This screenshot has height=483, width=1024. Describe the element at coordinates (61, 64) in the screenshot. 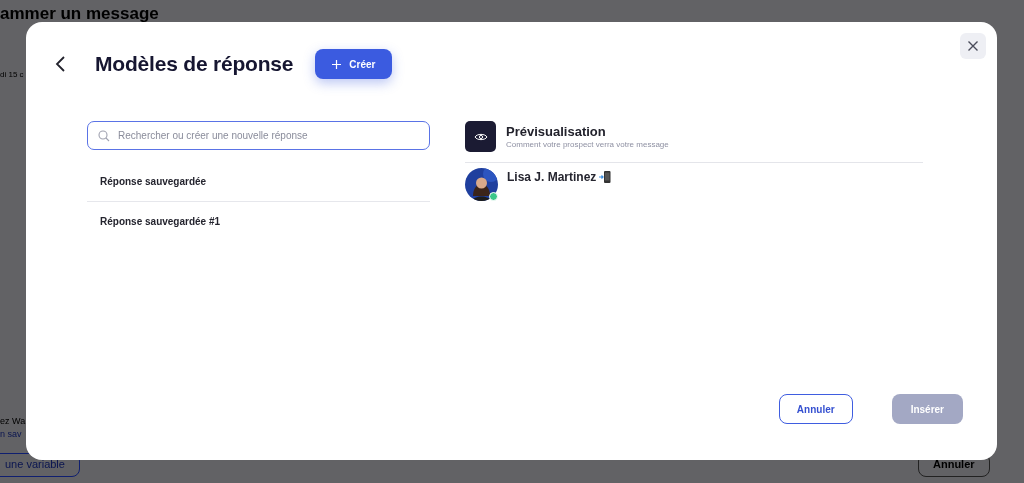

I see `back-icon` at that location.